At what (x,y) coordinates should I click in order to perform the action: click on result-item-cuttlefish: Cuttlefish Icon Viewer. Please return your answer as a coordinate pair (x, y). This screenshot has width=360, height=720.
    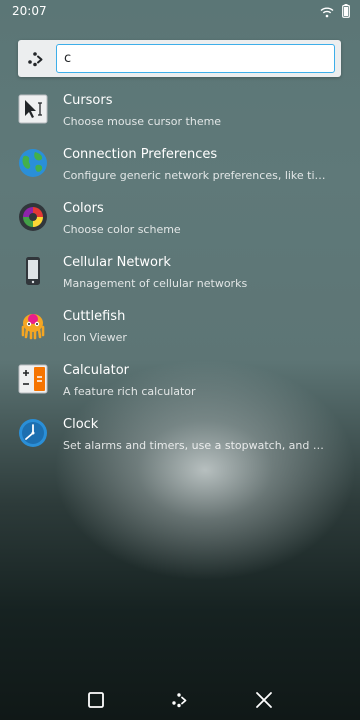
    Looking at the image, I should click on (180, 327).